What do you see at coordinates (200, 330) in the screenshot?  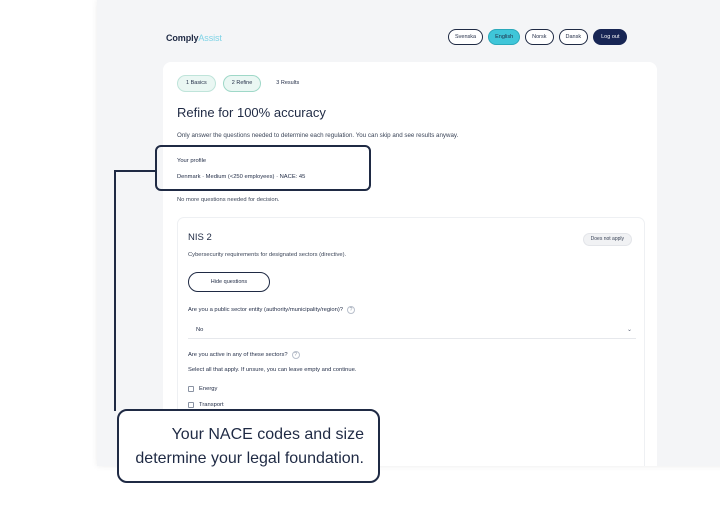 I see `select-value: No` at bounding box center [200, 330].